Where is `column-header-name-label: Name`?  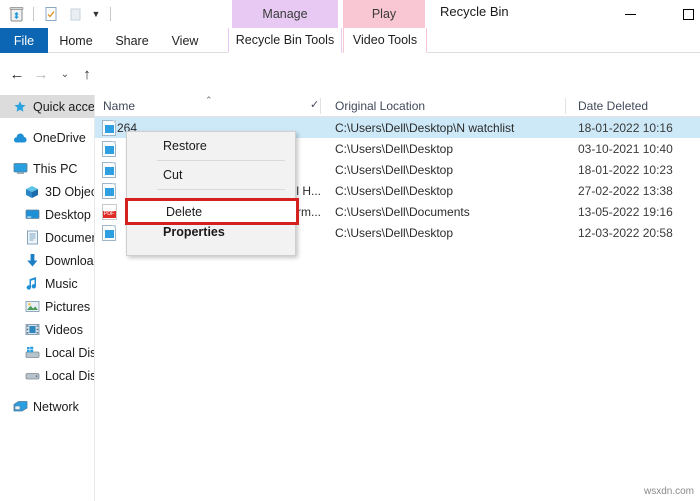 column-header-name-label: Name is located at coordinates (119, 106).